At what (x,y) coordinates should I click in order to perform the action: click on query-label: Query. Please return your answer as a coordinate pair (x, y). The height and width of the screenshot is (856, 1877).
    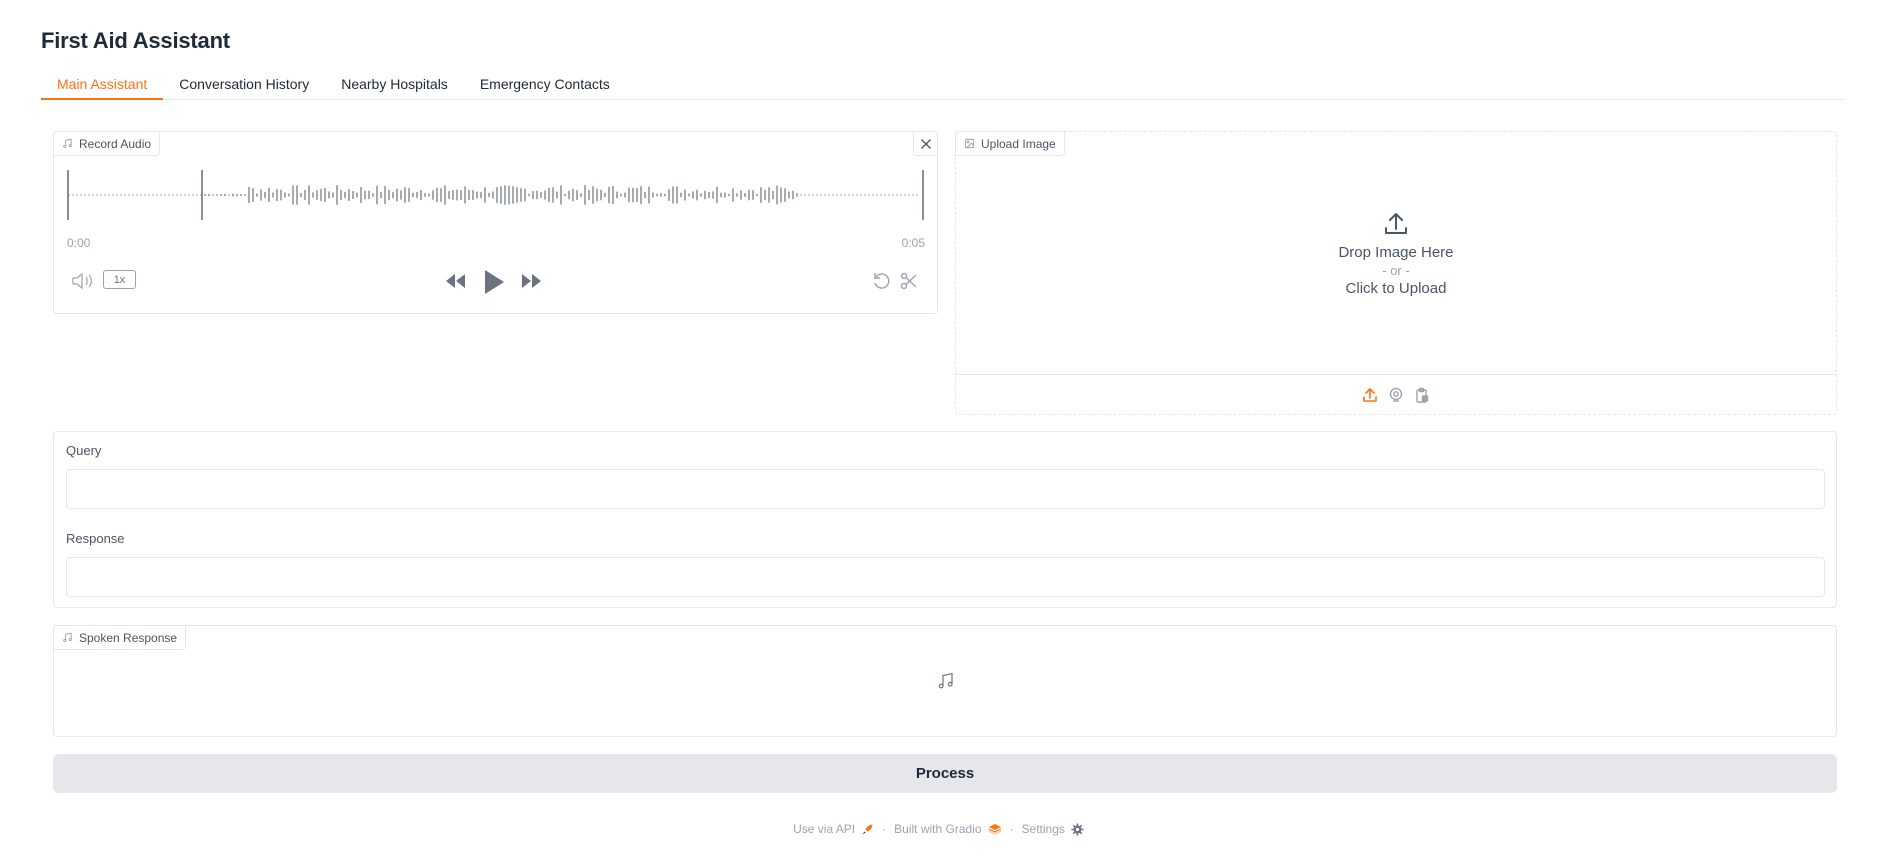
    Looking at the image, I should click on (84, 450).